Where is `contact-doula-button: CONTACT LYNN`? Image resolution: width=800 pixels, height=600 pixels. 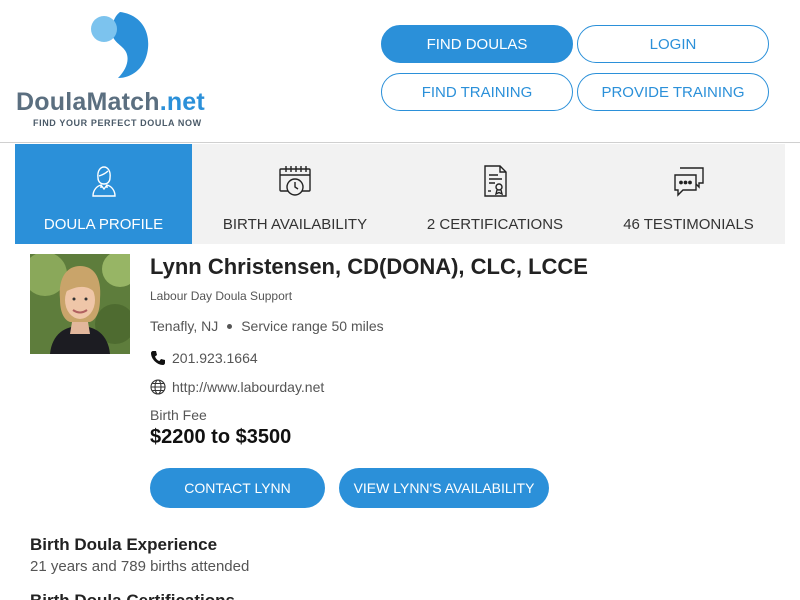
contact-doula-button: CONTACT LYNN is located at coordinates (237, 488).